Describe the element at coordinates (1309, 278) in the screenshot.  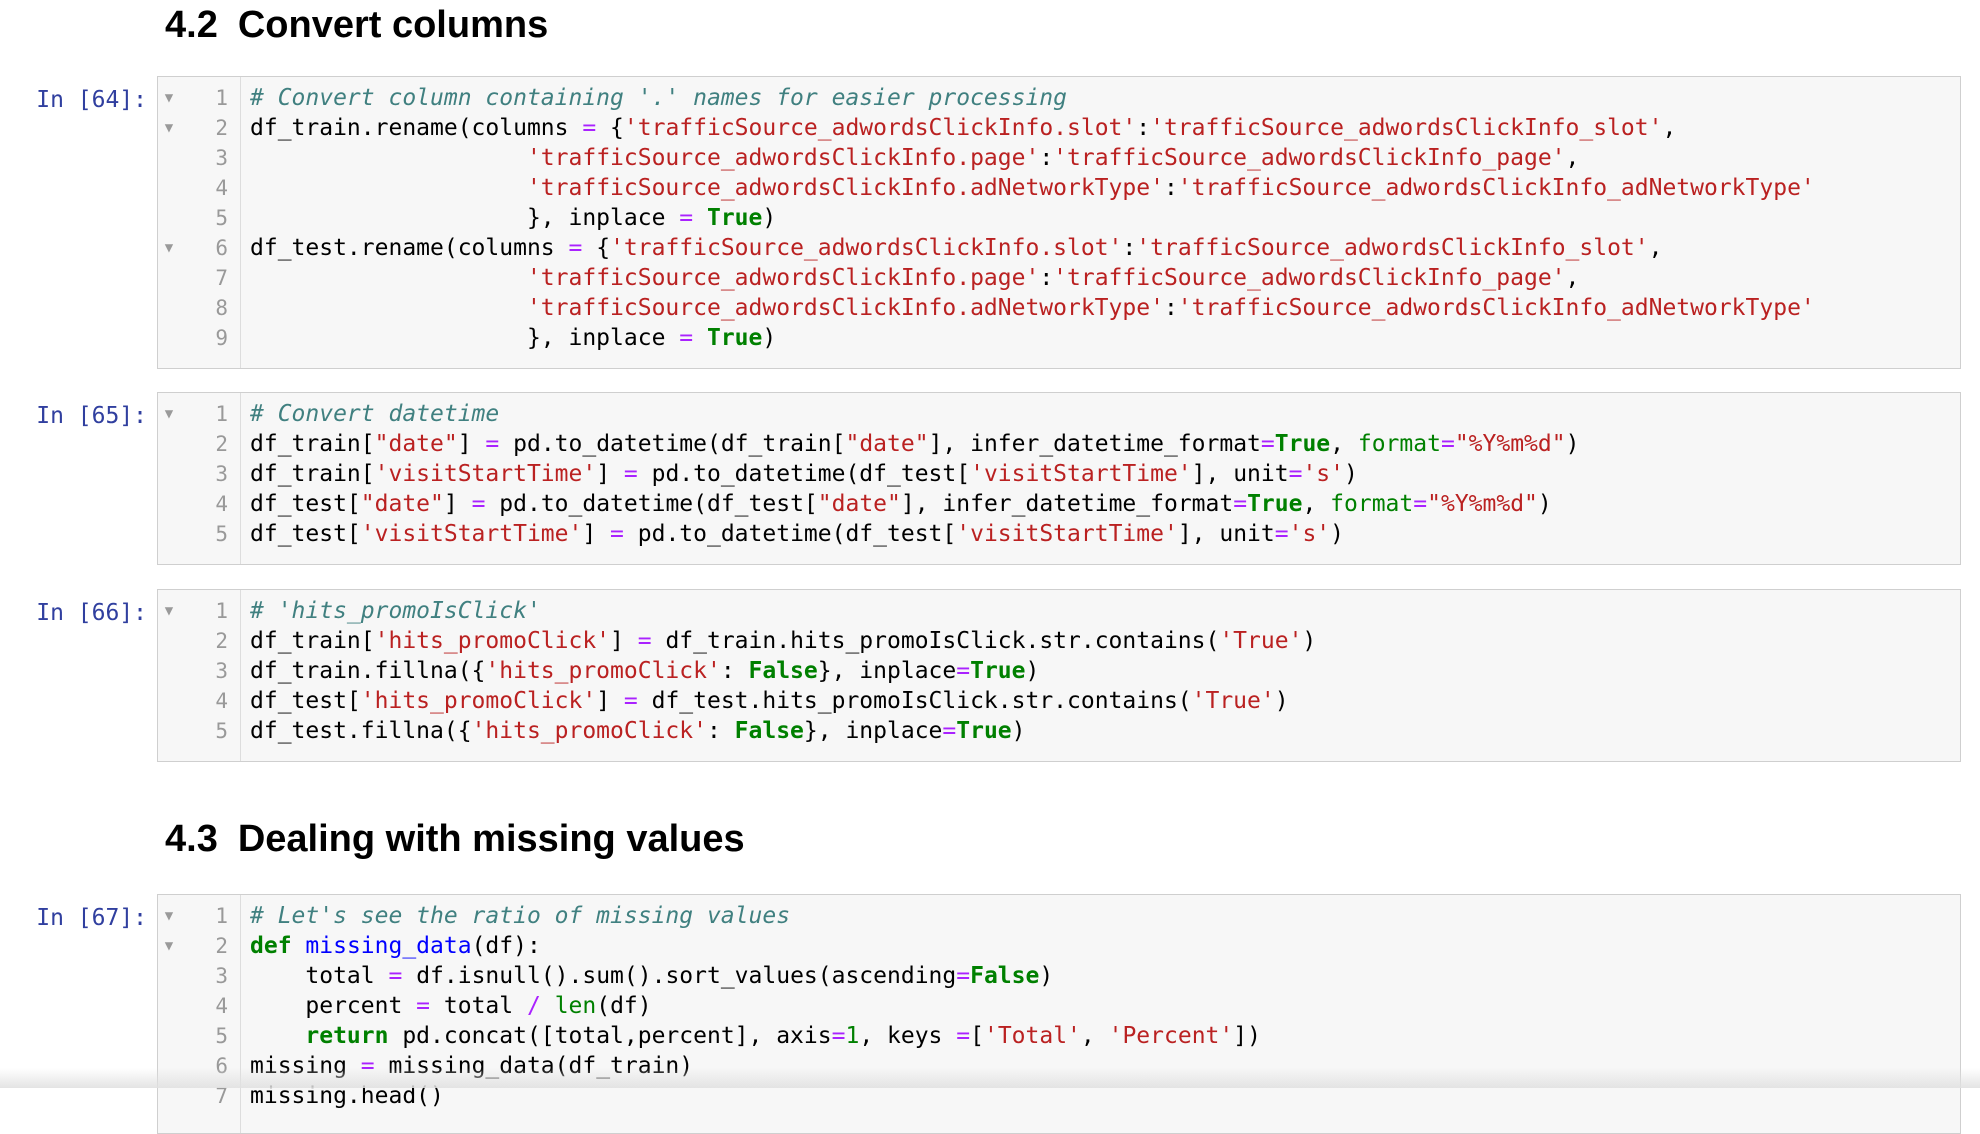
I see `code-token: 'trafficSource_adwordsClickInfo_page'` at that location.